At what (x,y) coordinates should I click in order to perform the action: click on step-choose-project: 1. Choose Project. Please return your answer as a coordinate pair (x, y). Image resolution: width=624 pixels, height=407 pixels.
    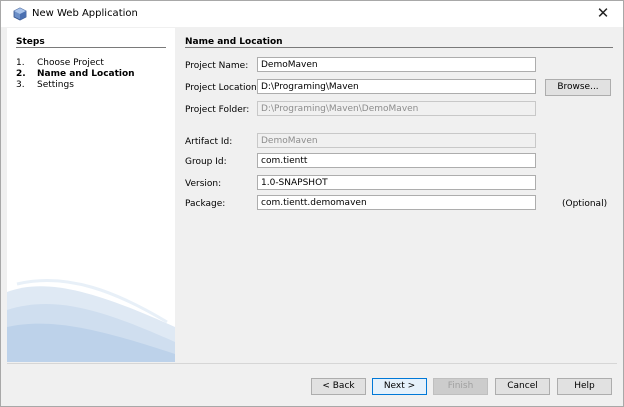
    Looking at the image, I should click on (75, 63).